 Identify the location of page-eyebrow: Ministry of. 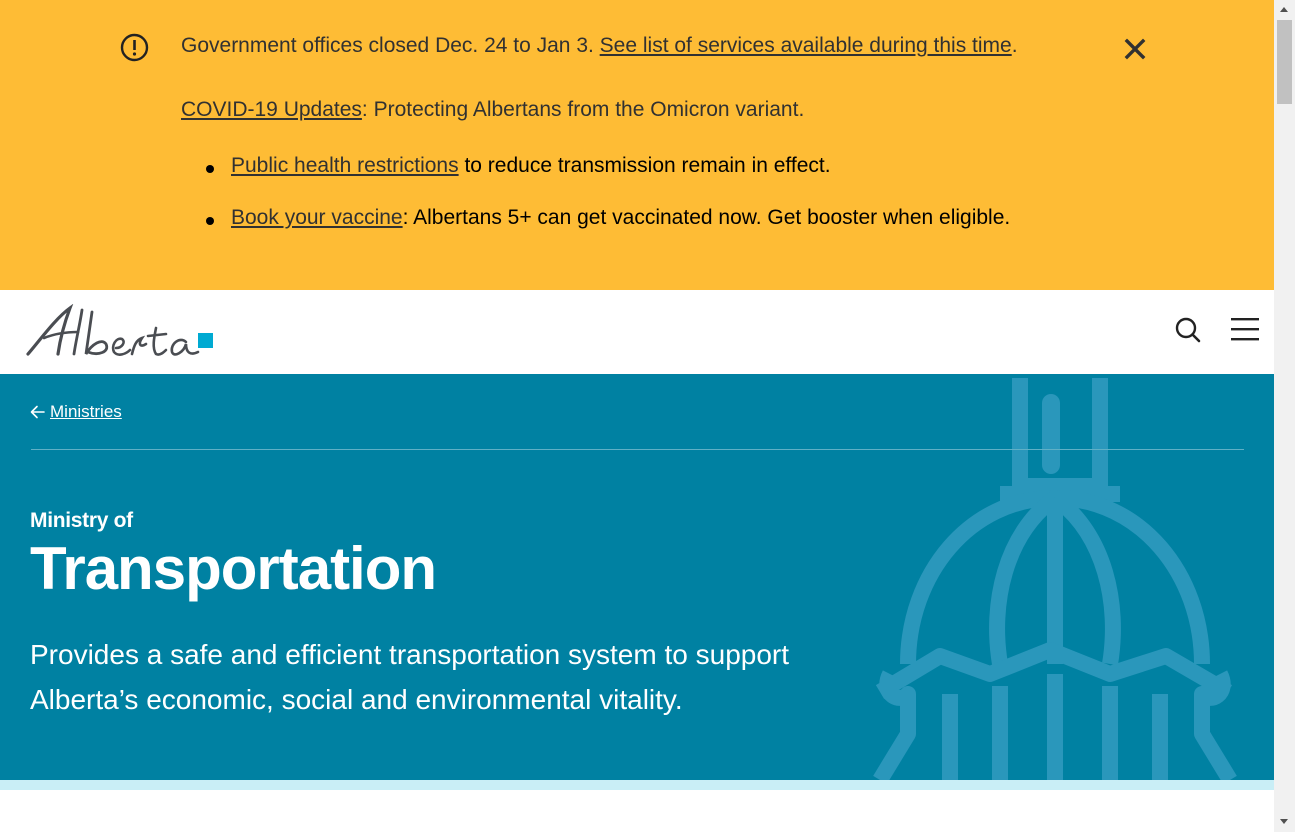
(81, 520).